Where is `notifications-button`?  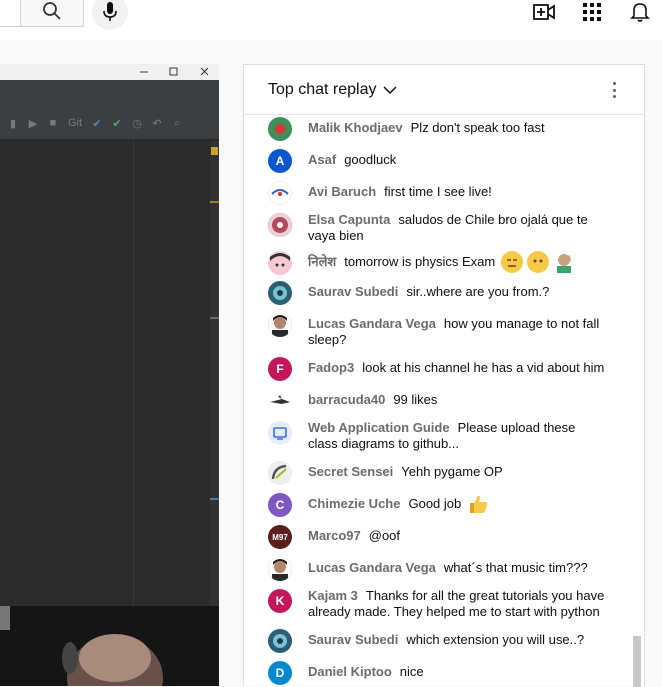 notifications-button is located at coordinates (640, 14).